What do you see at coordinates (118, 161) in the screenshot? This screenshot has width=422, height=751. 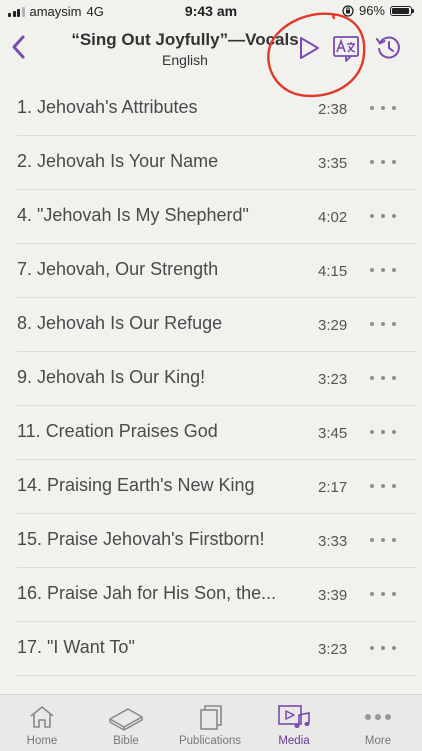 I see `song-title: 2. Jehovah Is Your Name` at bounding box center [118, 161].